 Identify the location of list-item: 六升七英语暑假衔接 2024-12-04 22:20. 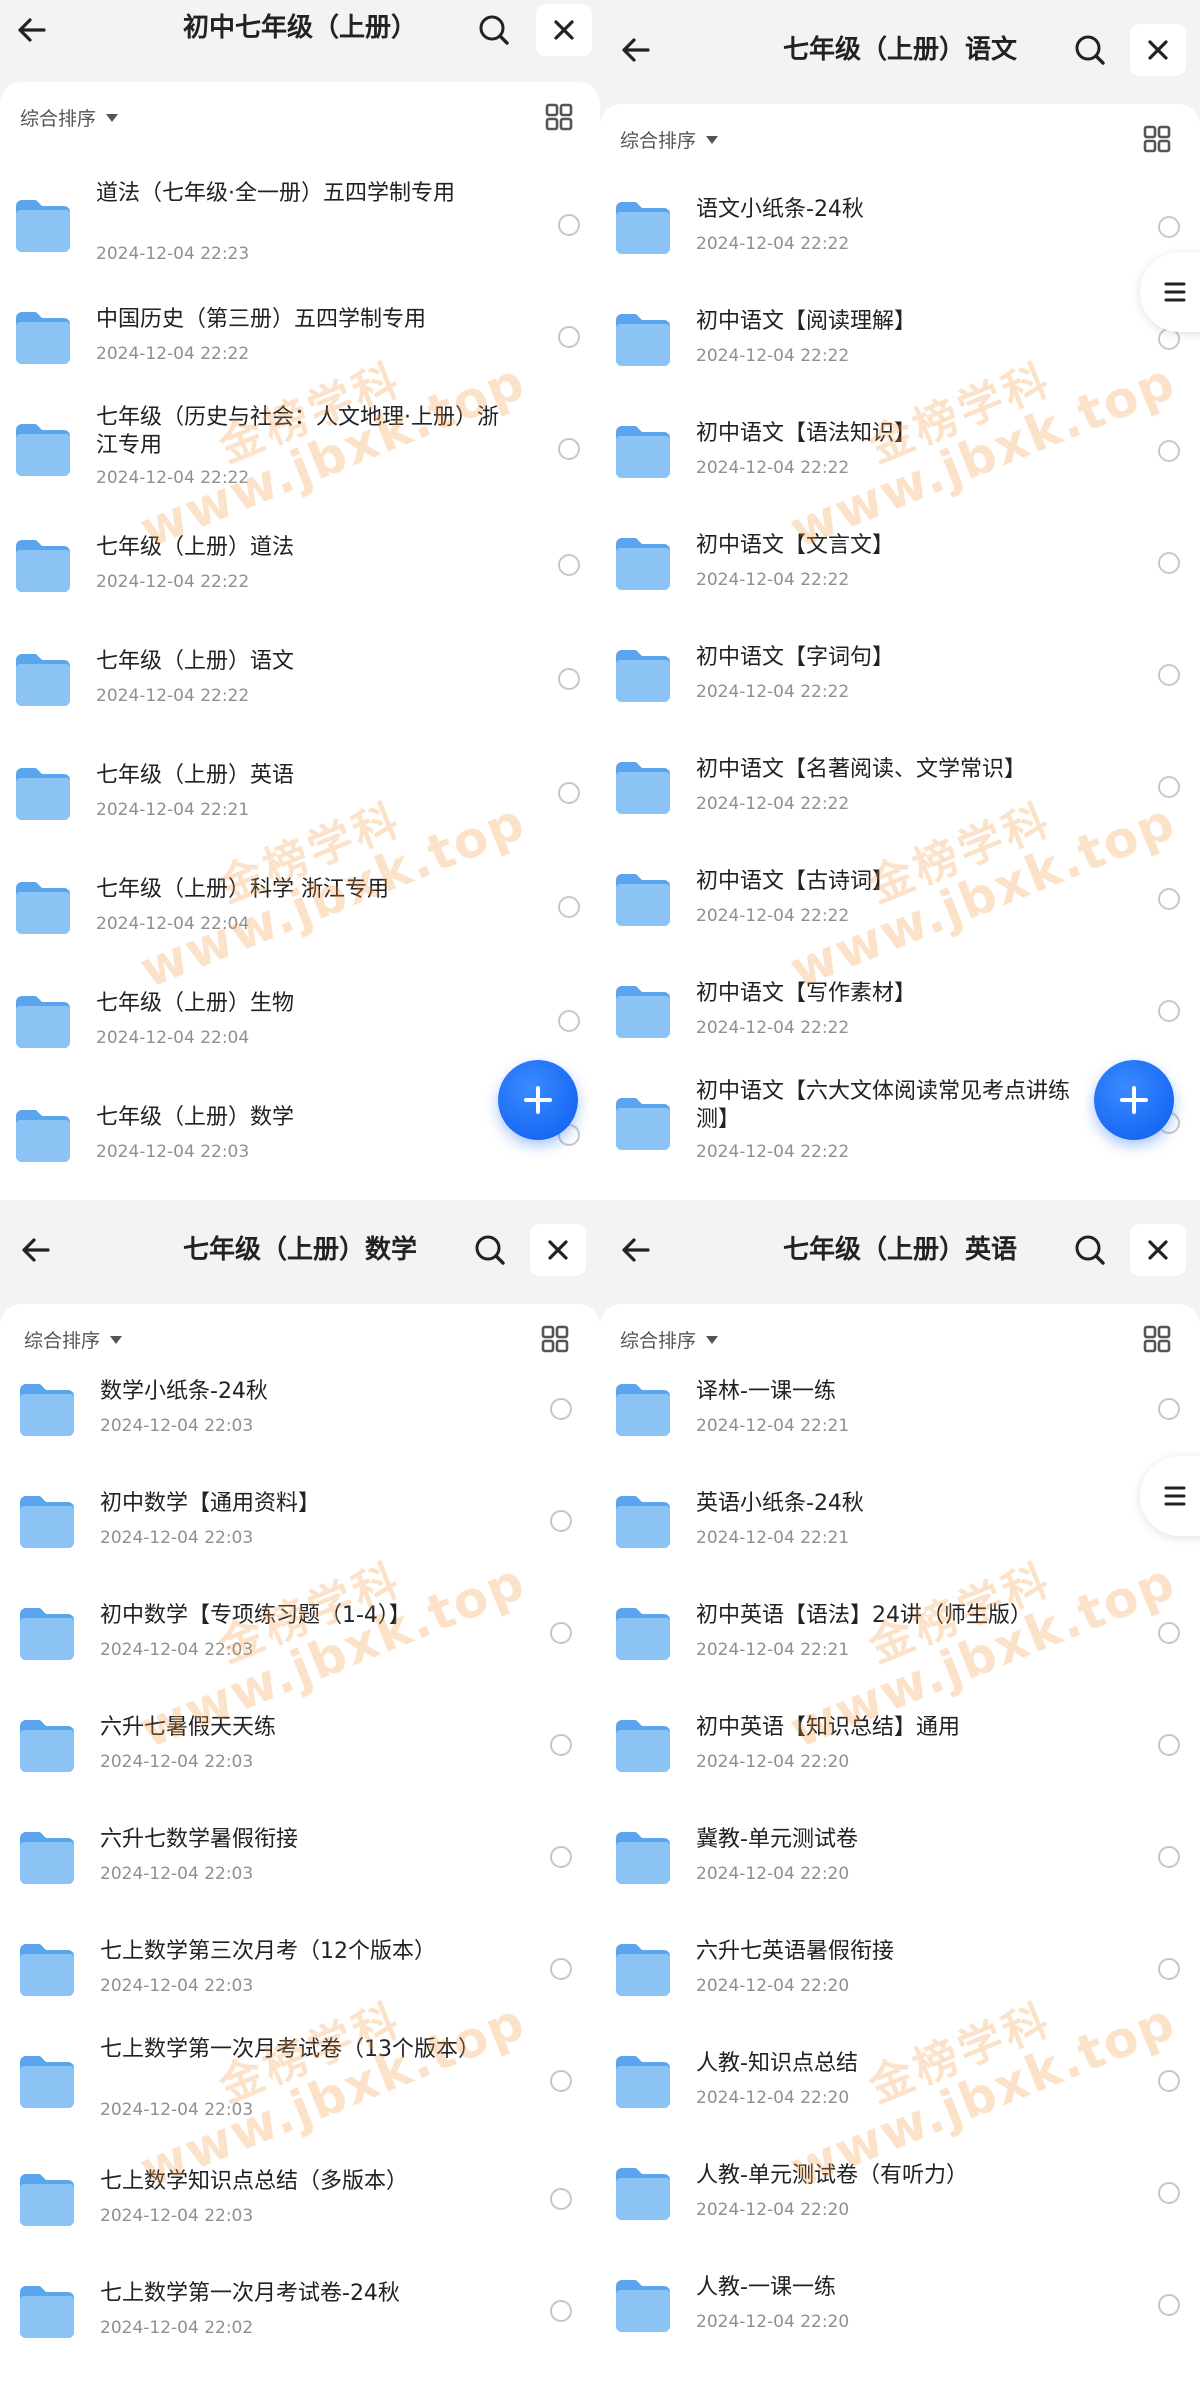
(900, 1972).